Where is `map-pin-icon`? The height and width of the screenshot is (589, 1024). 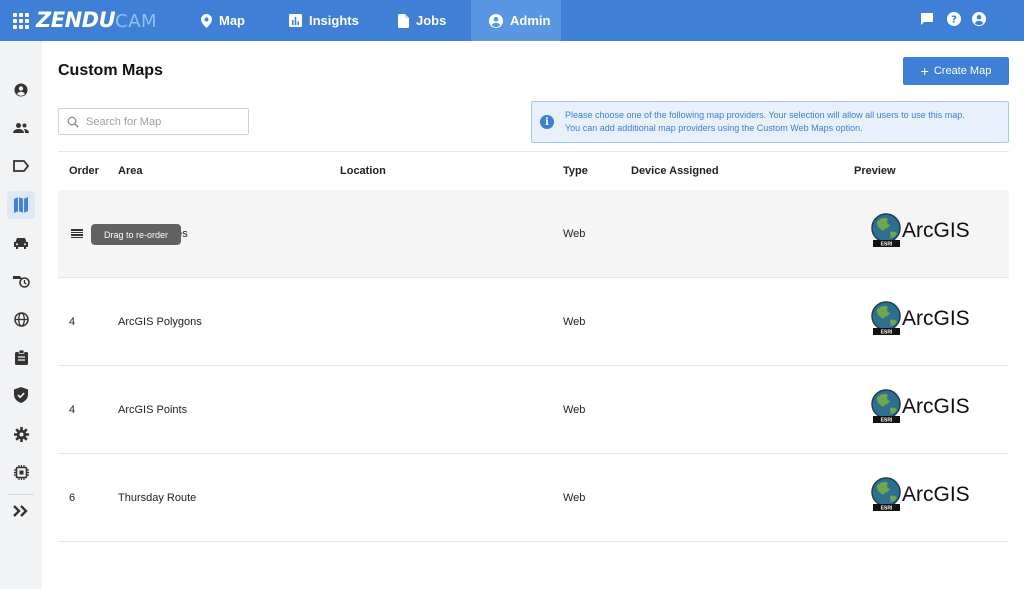
map-pin-icon is located at coordinates (206, 20).